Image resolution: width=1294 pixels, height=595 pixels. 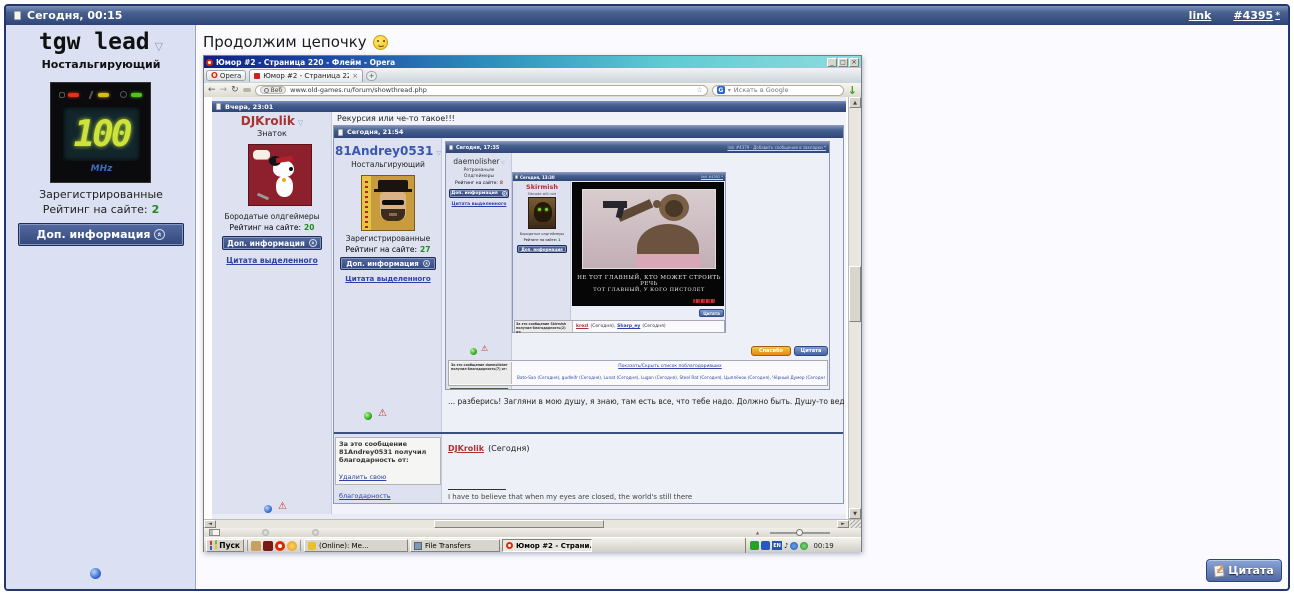 What do you see at coordinates (365, 486) in the screenshot?
I see `post2-thanks-remove: Удалить свою благодарность` at bounding box center [365, 486].